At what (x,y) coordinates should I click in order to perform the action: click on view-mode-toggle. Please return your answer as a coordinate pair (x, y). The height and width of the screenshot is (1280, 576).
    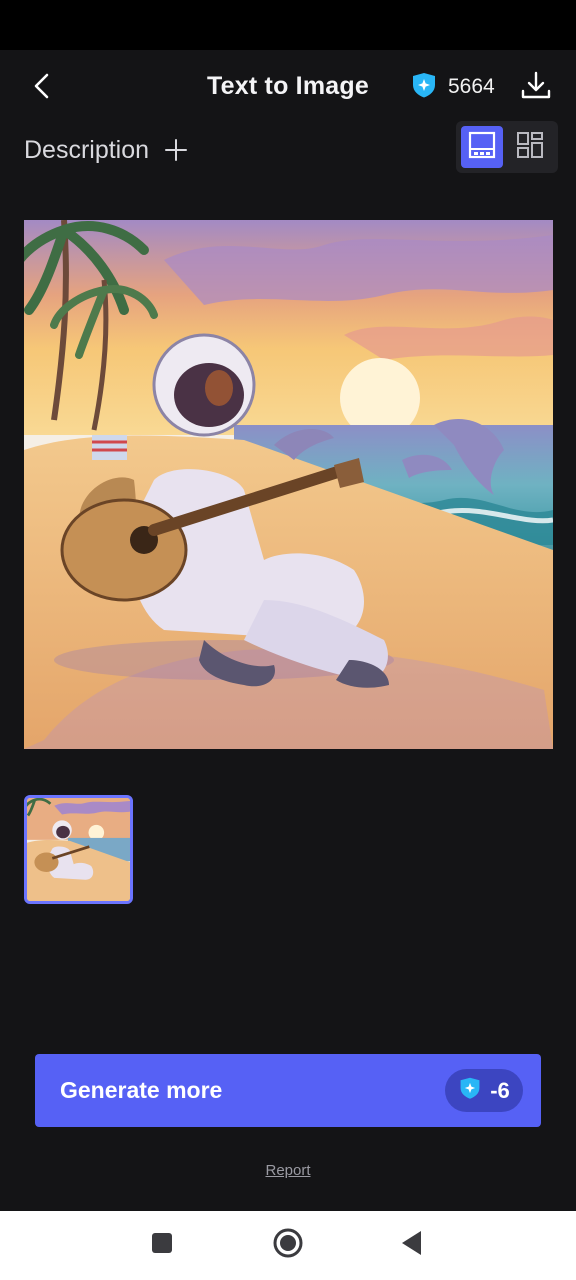
    Looking at the image, I should click on (507, 147).